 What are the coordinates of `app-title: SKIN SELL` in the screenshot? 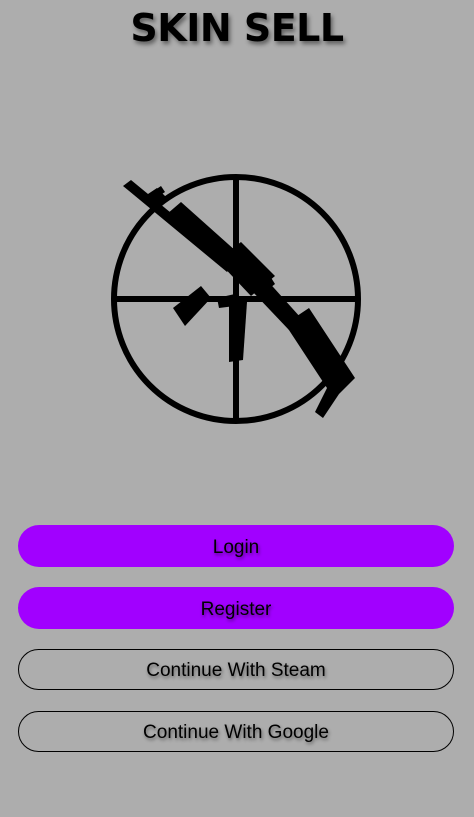 It's located at (237, 28).